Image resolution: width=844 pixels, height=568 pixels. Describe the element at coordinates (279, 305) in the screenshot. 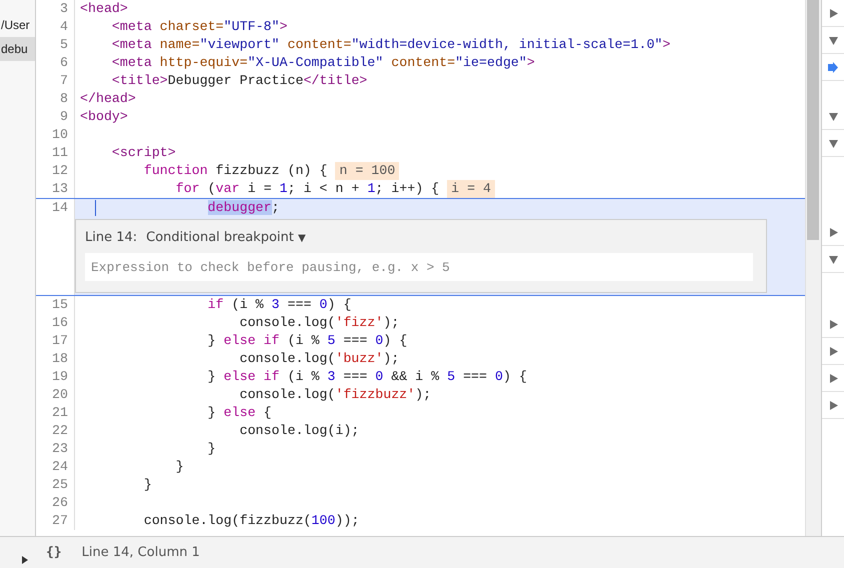

I see `code-line: if (i % 3 === 0) {` at that location.